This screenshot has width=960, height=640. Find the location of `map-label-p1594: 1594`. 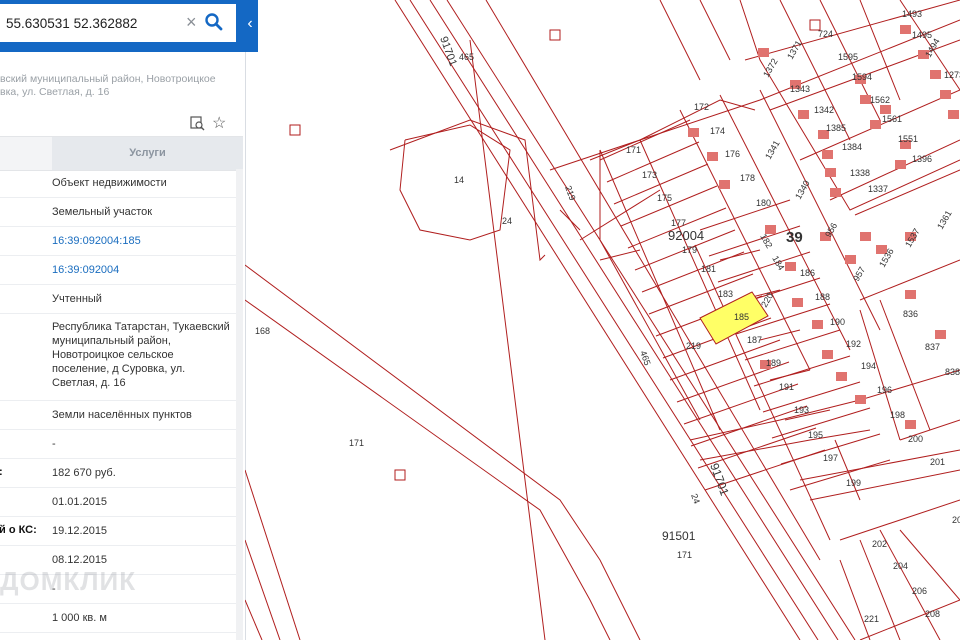

map-label-p1594: 1594 is located at coordinates (862, 77).